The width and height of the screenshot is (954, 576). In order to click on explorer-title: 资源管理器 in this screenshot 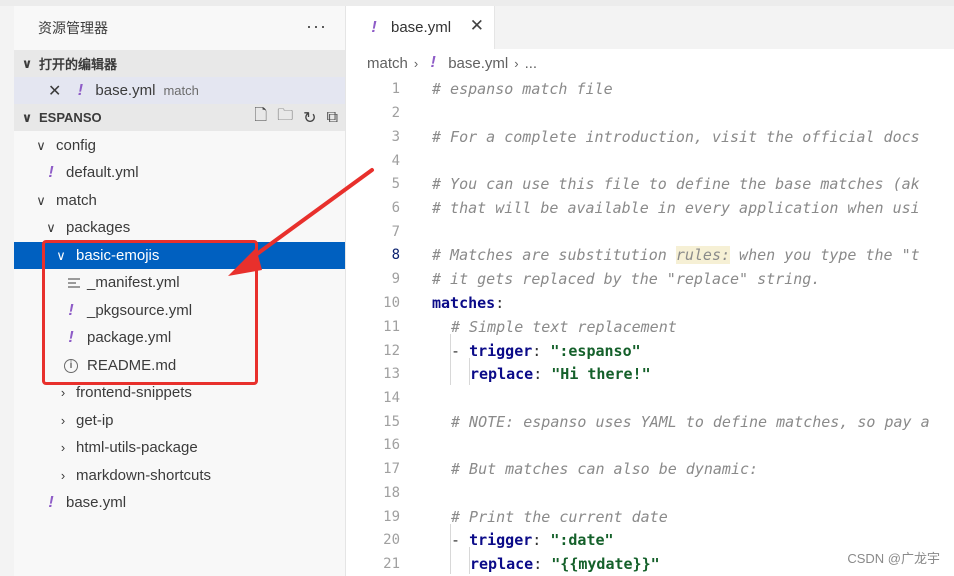, I will do `click(73, 28)`.